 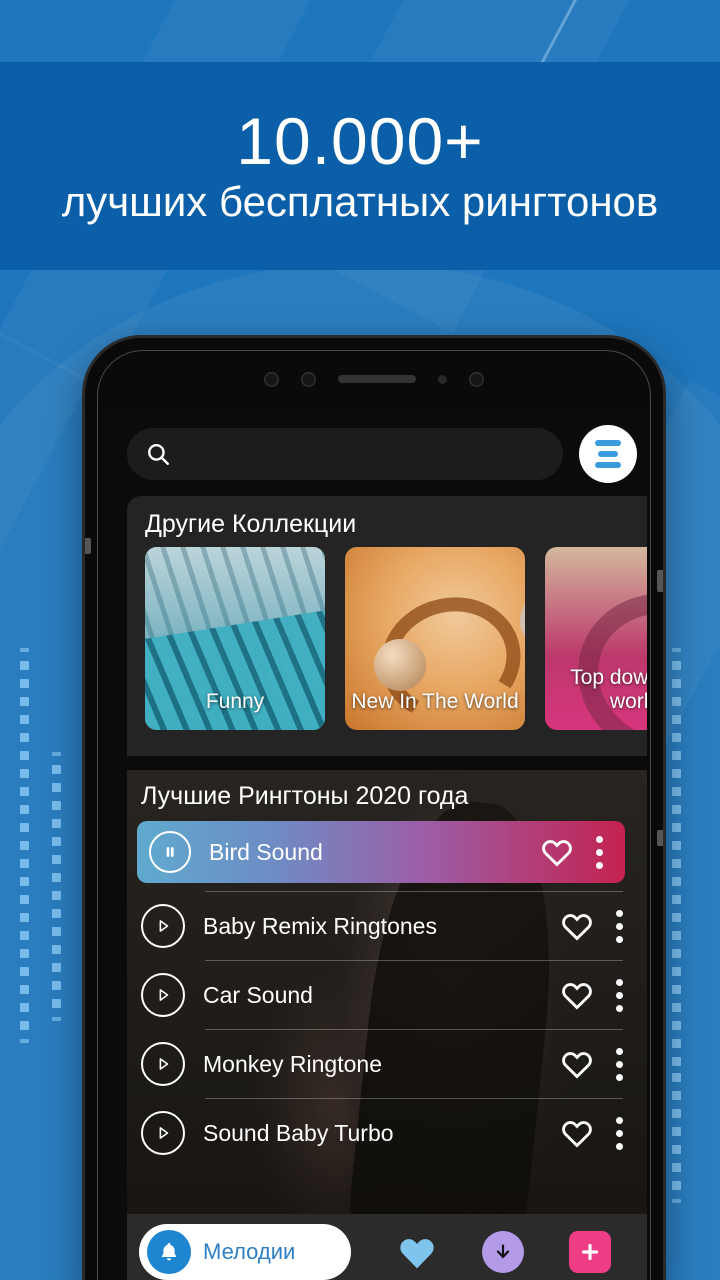 What do you see at coordinates (258, 994) in the screenshot?
I see `ringtone-name: Car Sound` at bounding box center [258, 994].